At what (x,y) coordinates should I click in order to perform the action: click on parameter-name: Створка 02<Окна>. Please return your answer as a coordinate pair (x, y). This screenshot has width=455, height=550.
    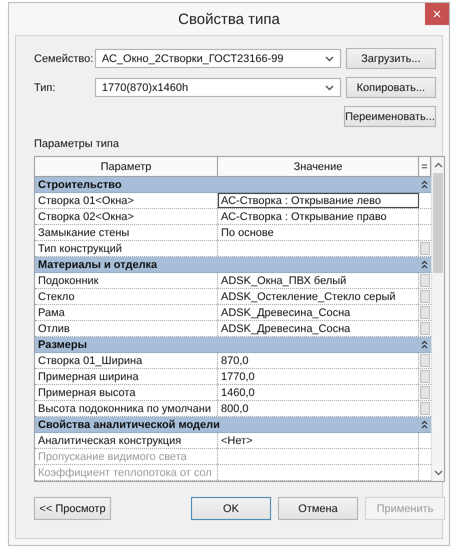
    Looking at the image, I should click on (126, 216).